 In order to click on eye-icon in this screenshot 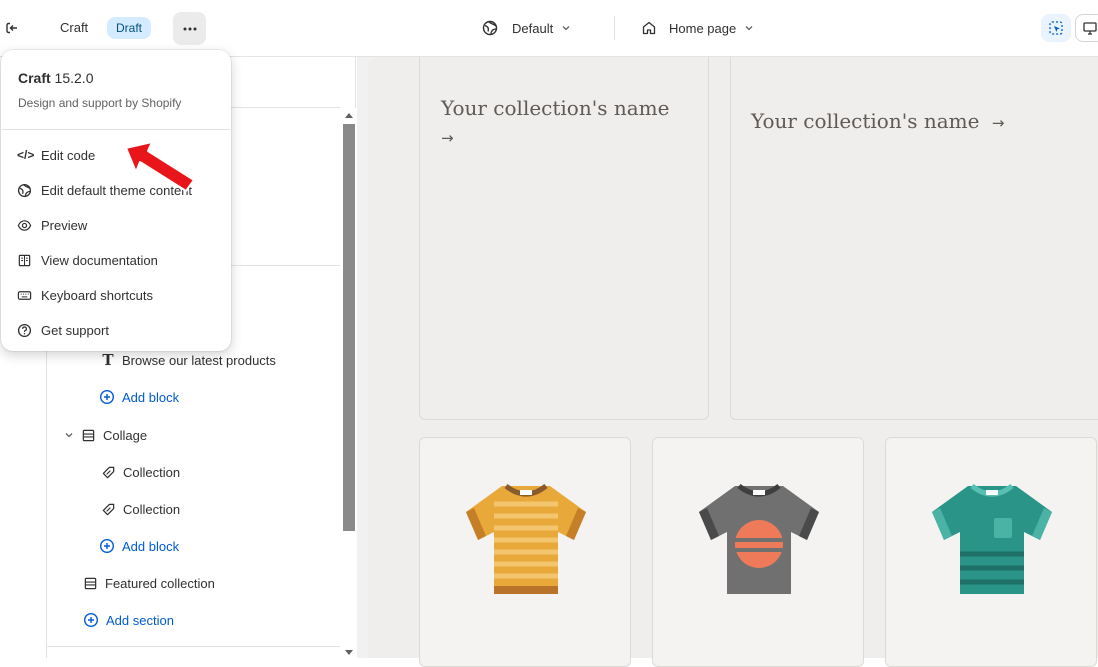, I will do `click(24, 225)`.